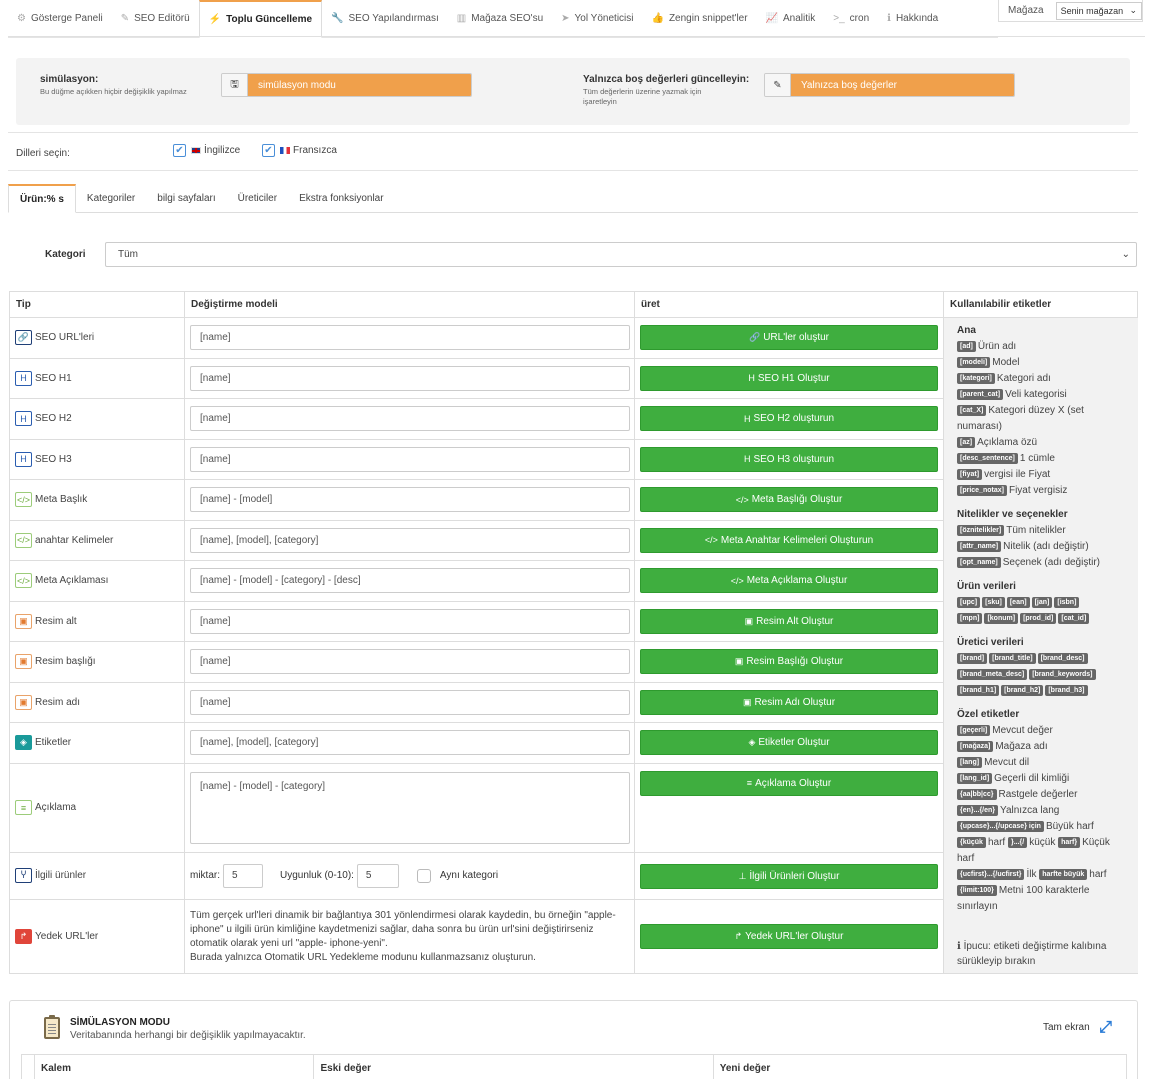 This screenshot has height=1079, width=1163. Describe the element at coordinates (423, 875) in the screenshot. I see `same-category-checkbox` at that location.